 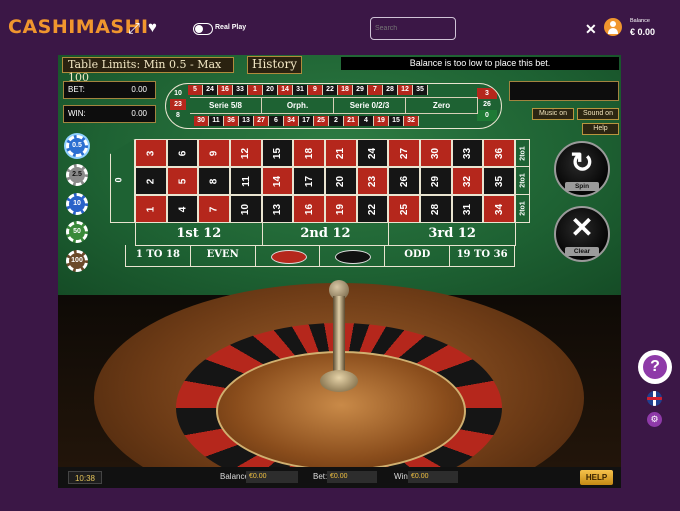 What do you see at coordinates (270, 90) in the screenshot?
I see `racetrack-number: 20` at bounding box center [270, 90].